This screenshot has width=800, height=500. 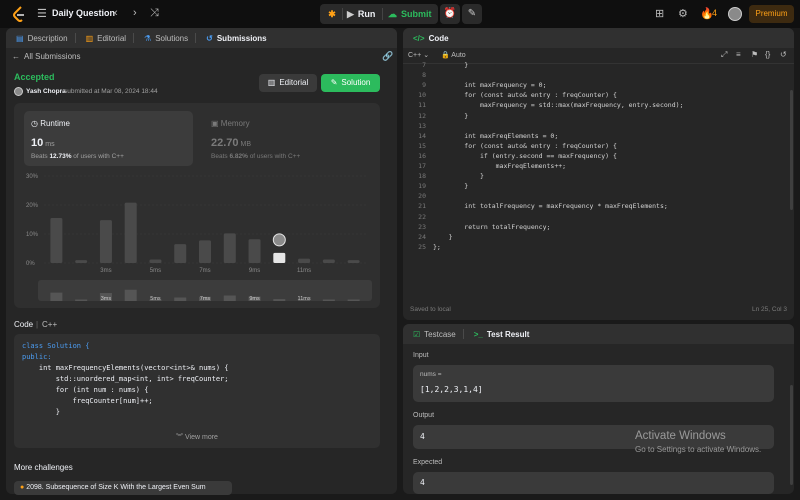 I want to click on next-problem-icon: ›, so click(x=135, y=13).